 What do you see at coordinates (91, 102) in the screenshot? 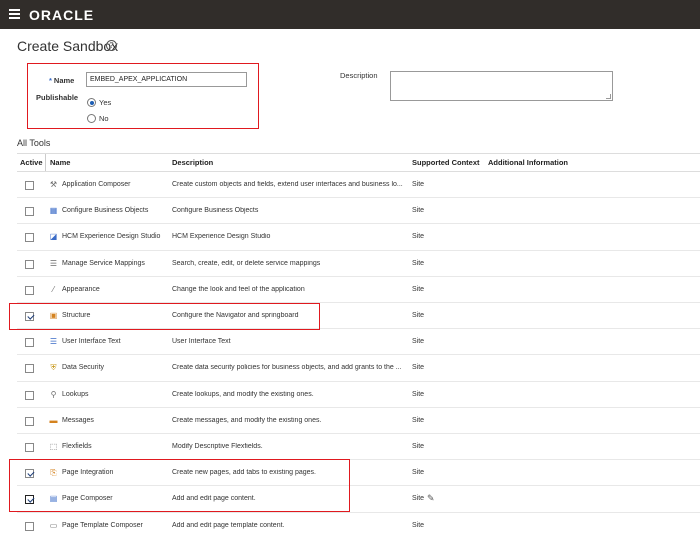
I see `publishable-yes-radio` at bounding box center [91, 102].